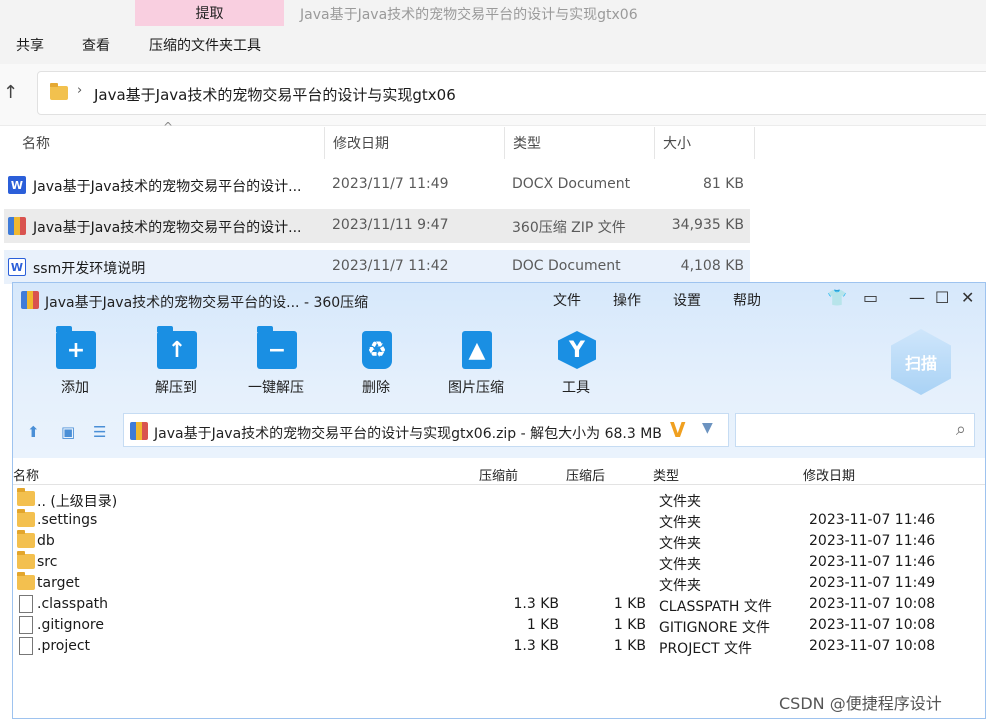 The height and width of the screenshot is (719, 986). I want to click on image-compress-button: ▲ 图片压缩, so click(476, 366).